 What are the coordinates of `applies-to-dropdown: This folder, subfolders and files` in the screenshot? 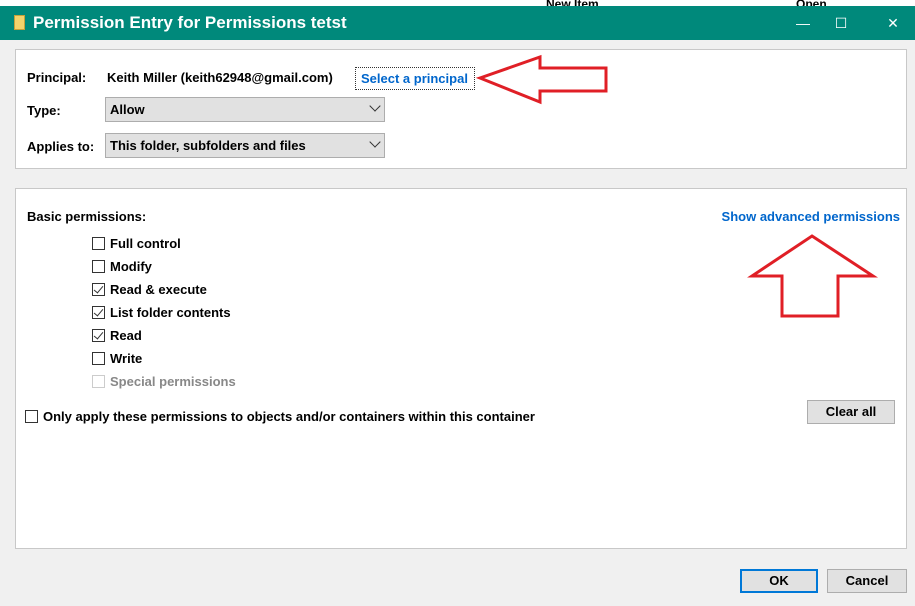 It's located at (245, 145).